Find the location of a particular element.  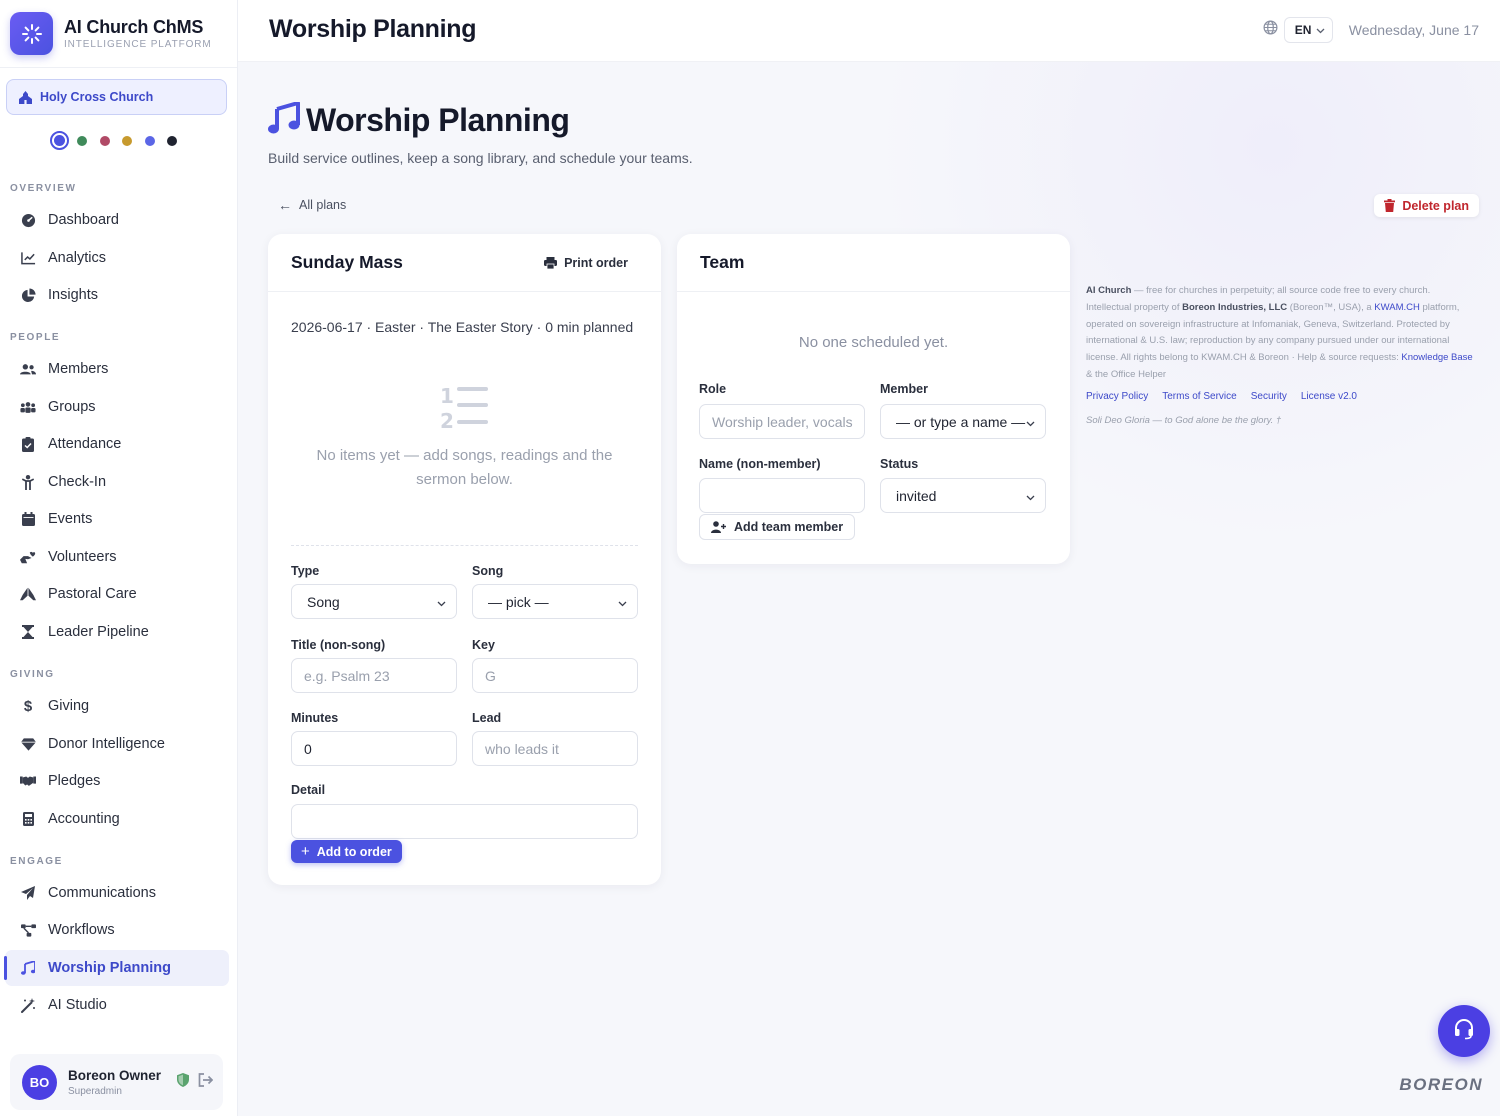

theme-dot-blue is located at coordinates (149, 140).